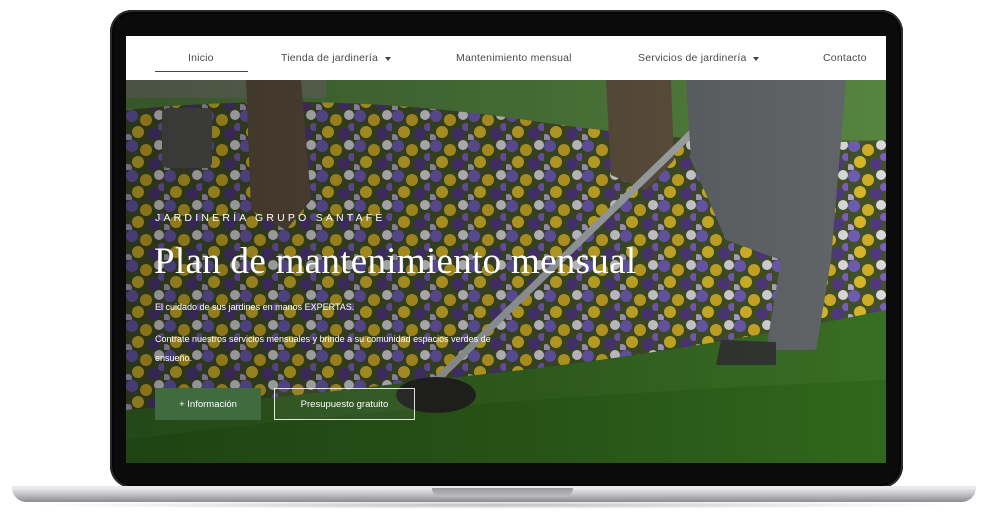 This screenshot has height=512, width=988. What do you see at coordinates (330, 58) in the screenshot?
I see `nav-item-label: Tienda de jardinería` at bounding box center [330, 58].